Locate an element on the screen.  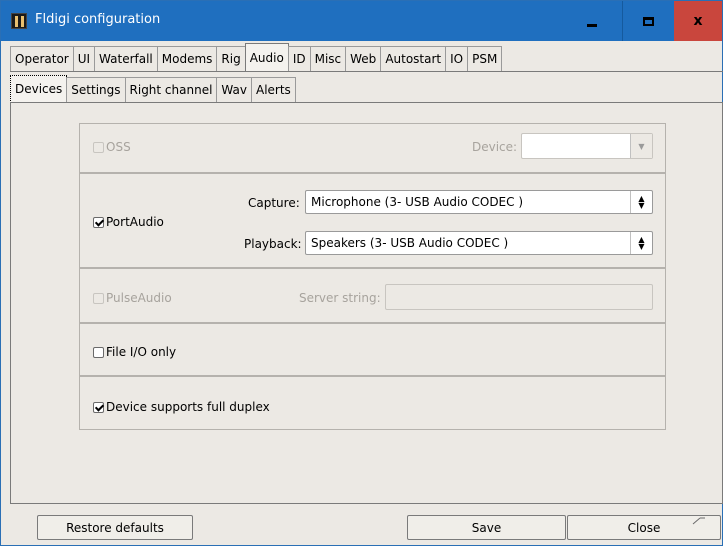
tab-io: IO is located at coordinates (457, 58).